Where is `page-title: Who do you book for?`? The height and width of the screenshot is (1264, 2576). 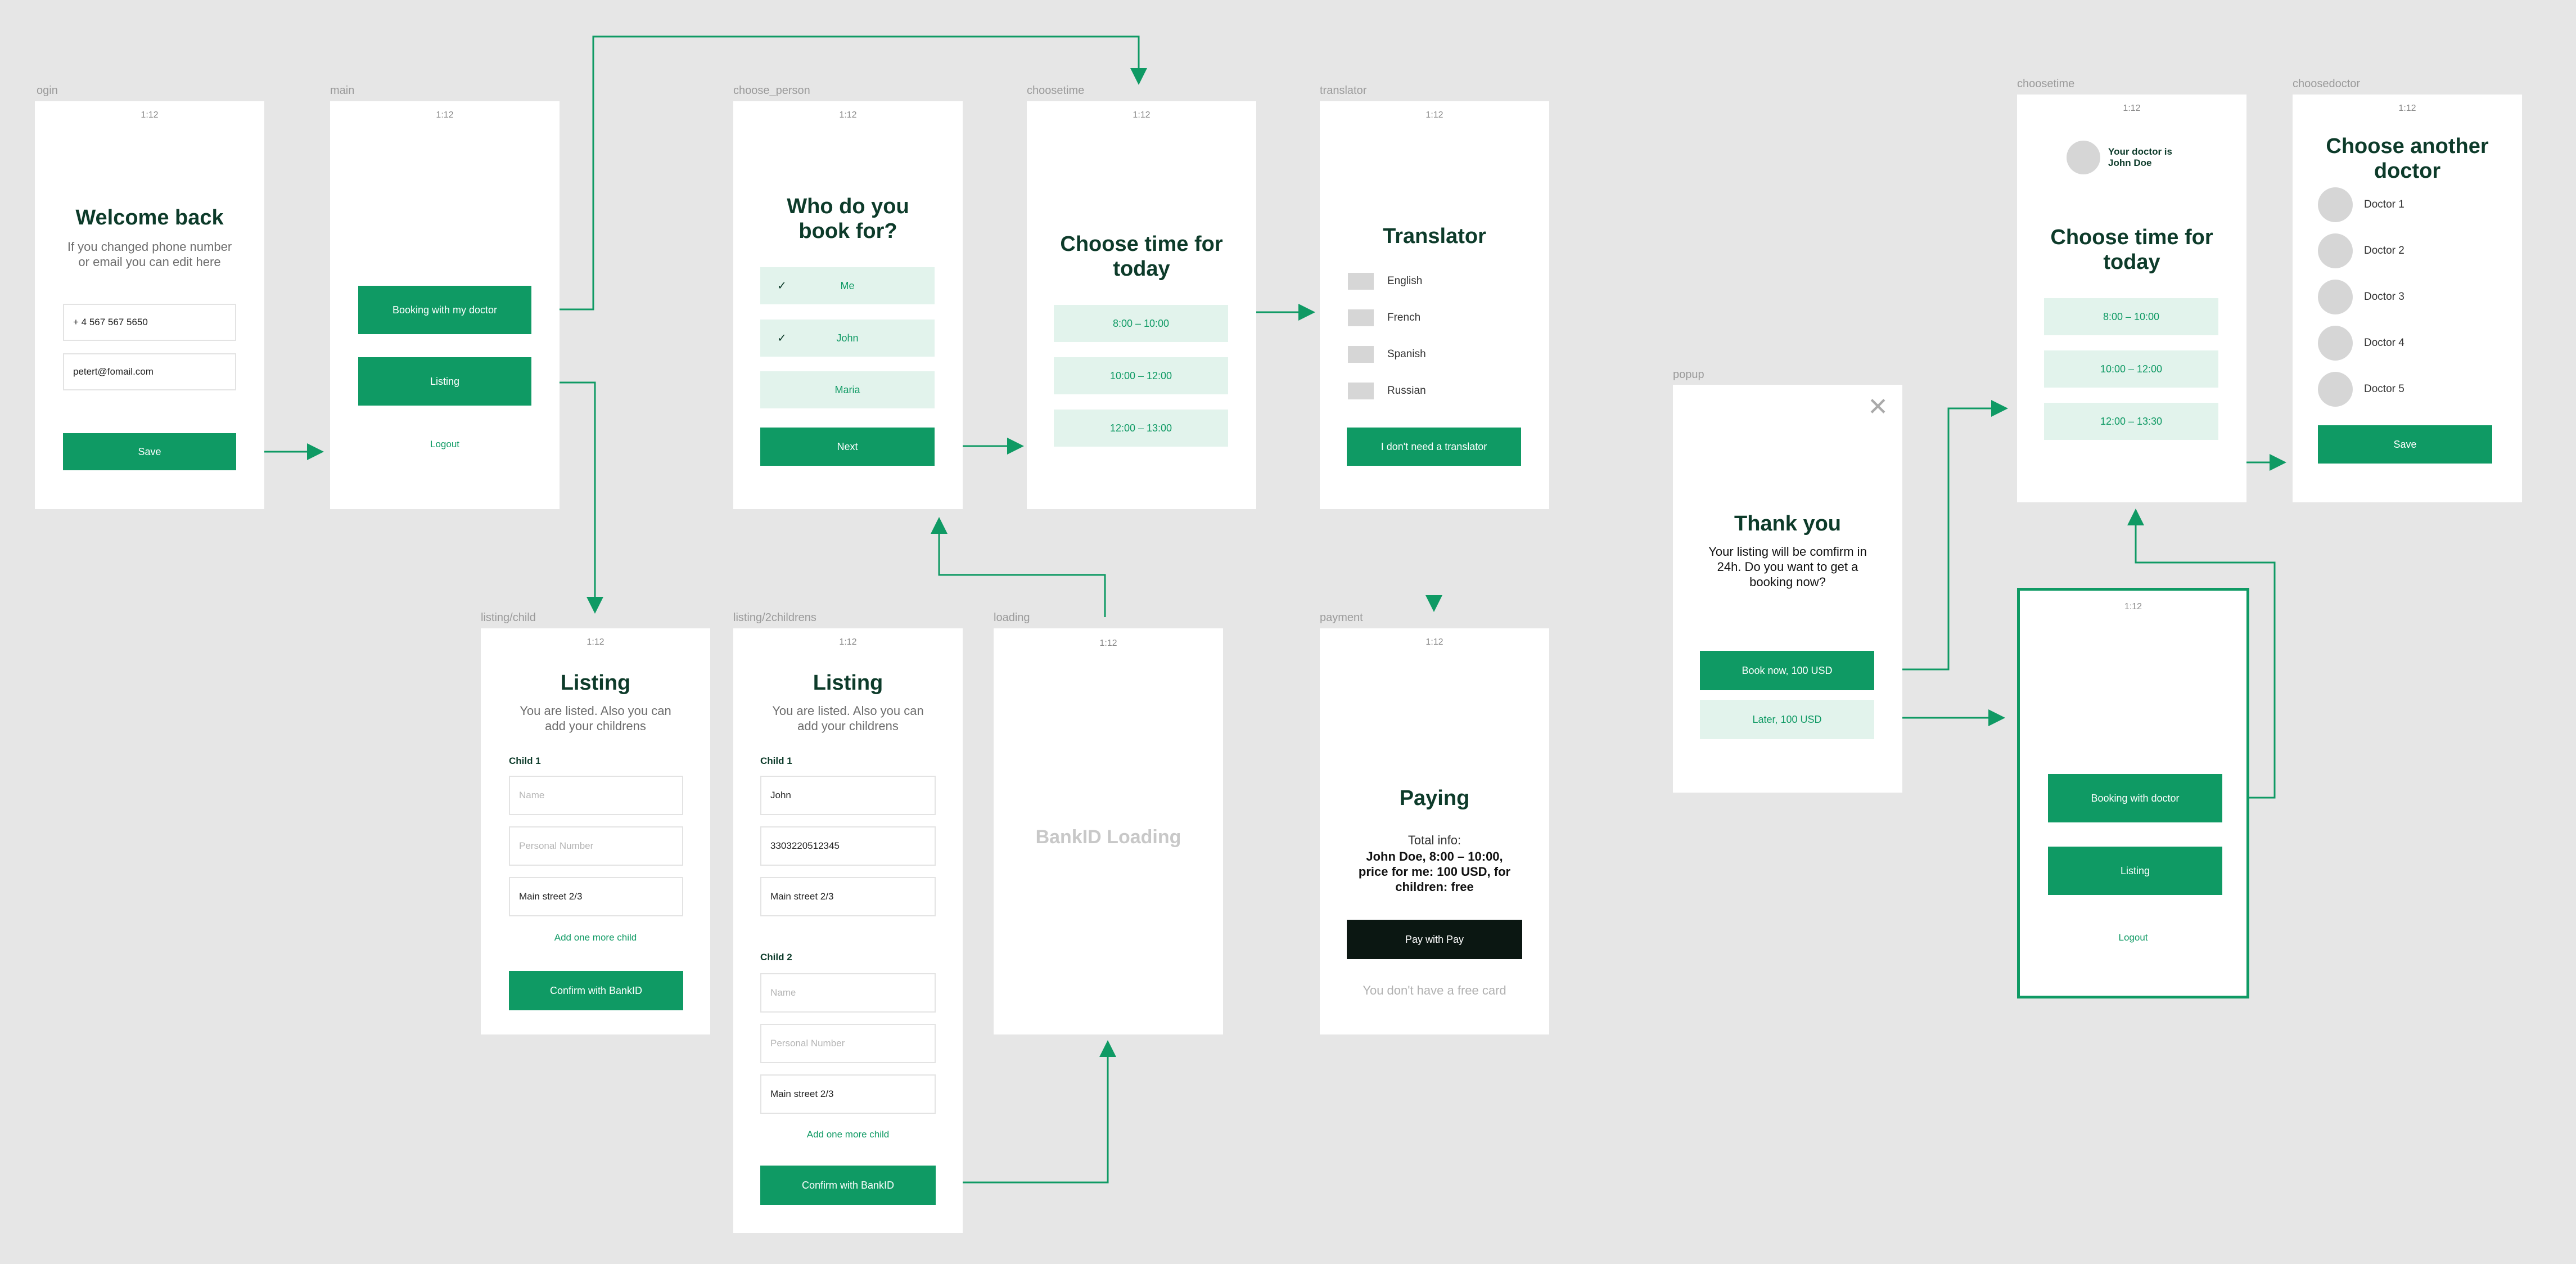 page-title: Who do you book for? is located at coordinates (848, 219).